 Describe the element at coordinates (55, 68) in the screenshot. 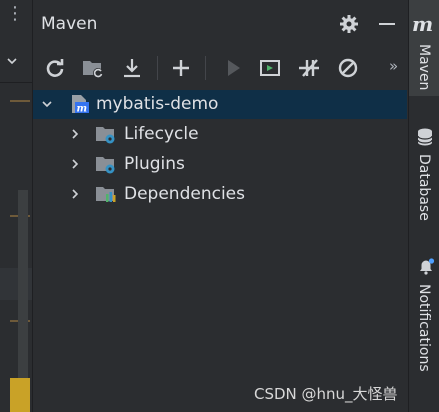

I see `reload-icon` at that location.